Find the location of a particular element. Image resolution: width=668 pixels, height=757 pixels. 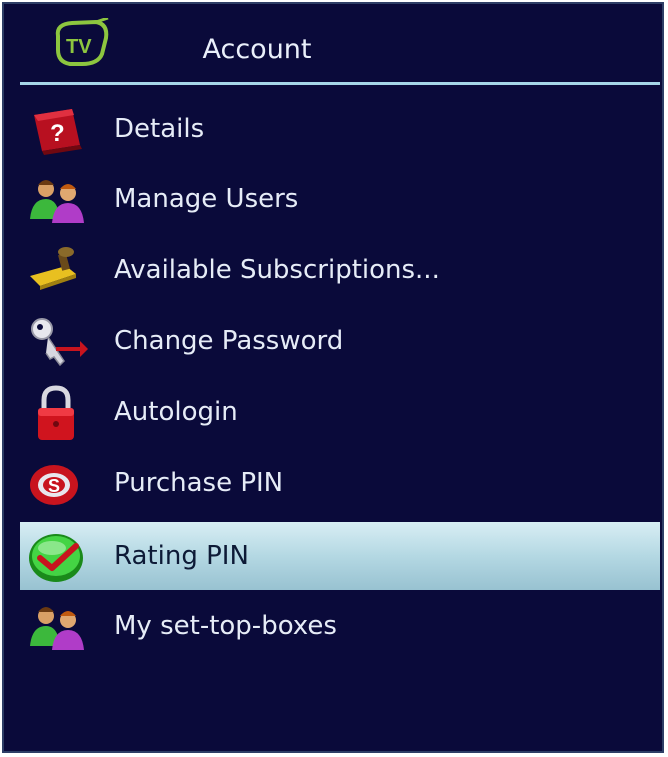

menu-item-purchase-pin: S Purchase PIN is located at coordinates (340, 483).